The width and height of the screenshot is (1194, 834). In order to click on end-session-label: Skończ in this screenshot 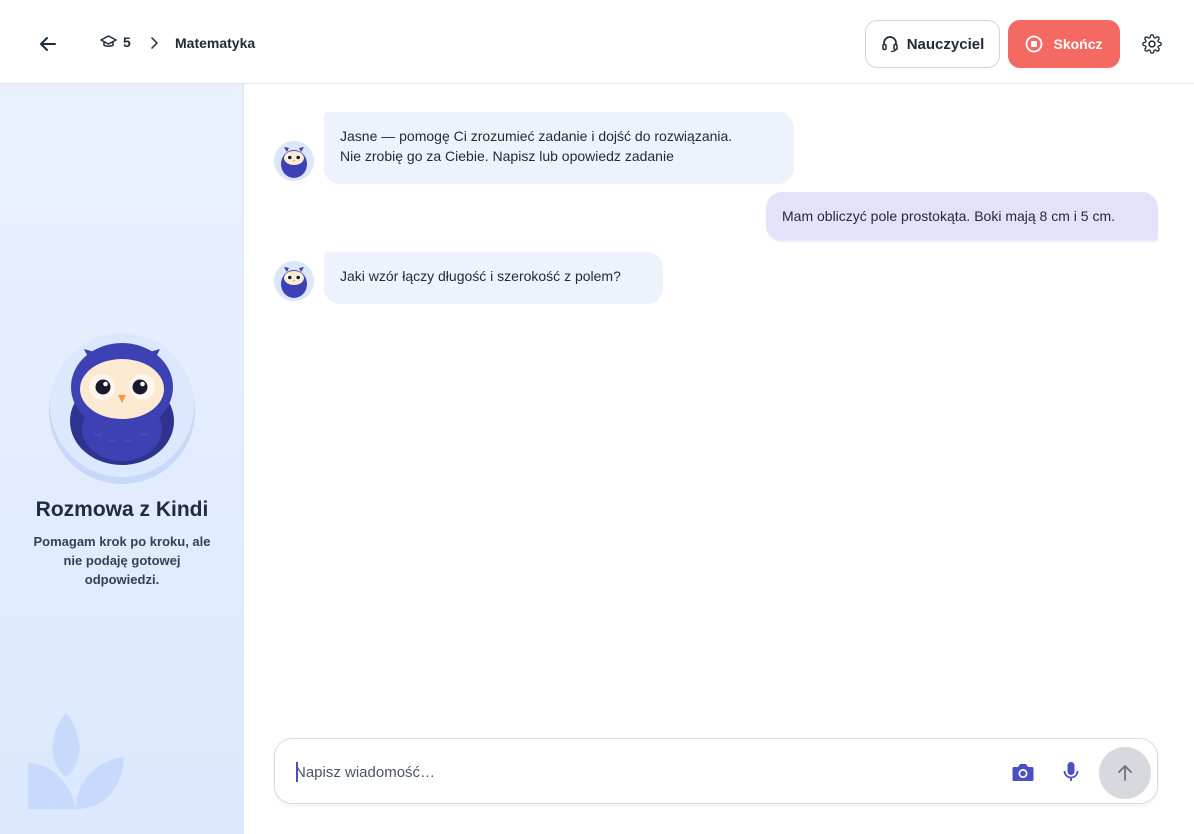, I will do `click(1078, 44)`.